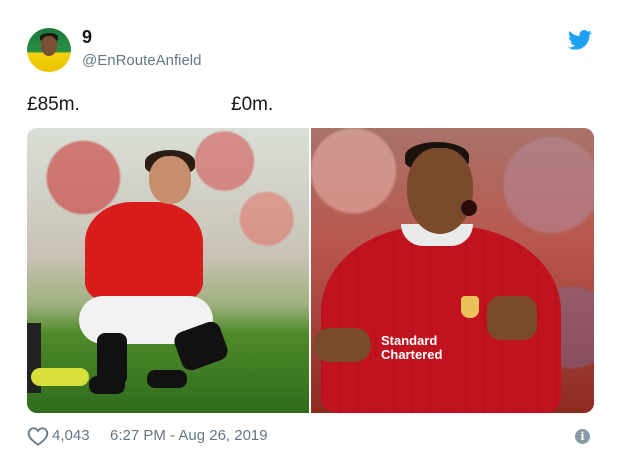 The height and width of the screenshot is (458, 620). I want to click on tweet-timestamp: 6:27 PM - Aug 26, 2019, so click(189, 435).